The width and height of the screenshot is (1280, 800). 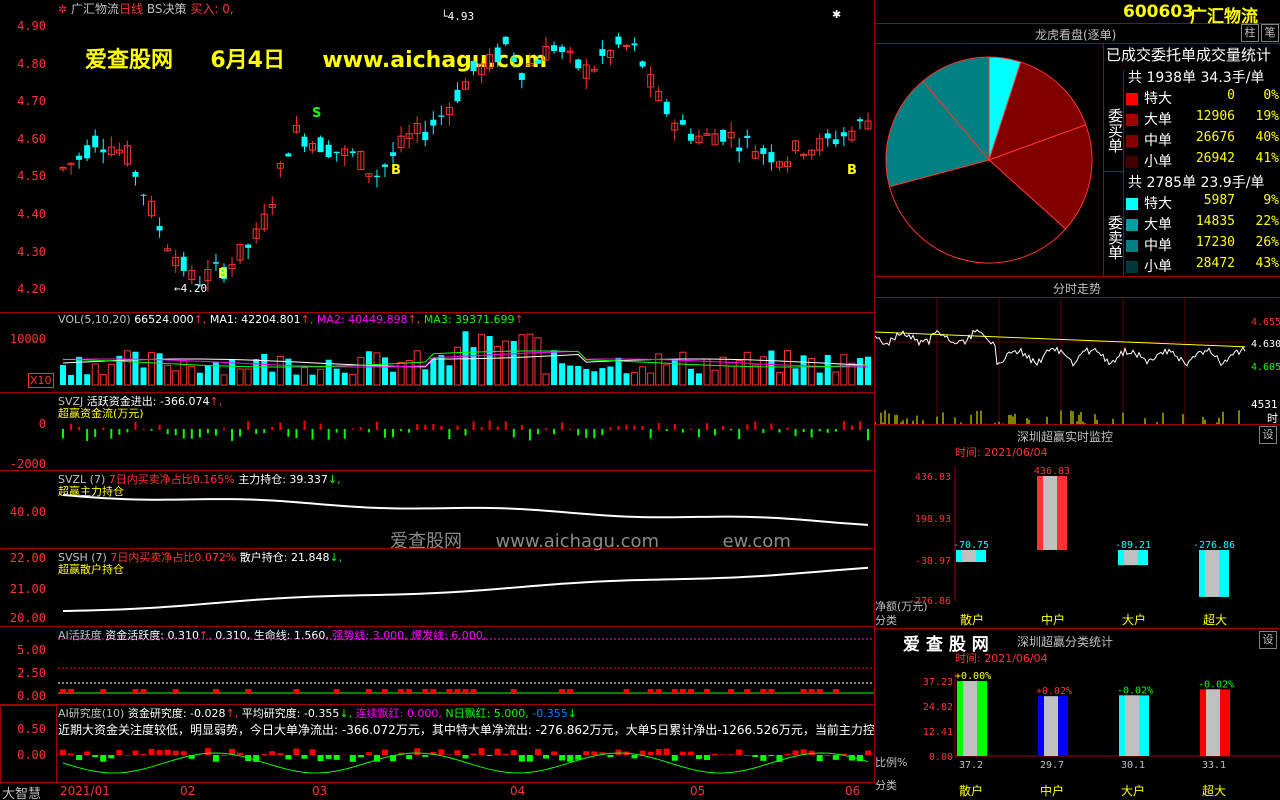 What do you see at coordinates (466, 587) in the screenshot?
I see `svsh-line` at bounding box center [466, 587].